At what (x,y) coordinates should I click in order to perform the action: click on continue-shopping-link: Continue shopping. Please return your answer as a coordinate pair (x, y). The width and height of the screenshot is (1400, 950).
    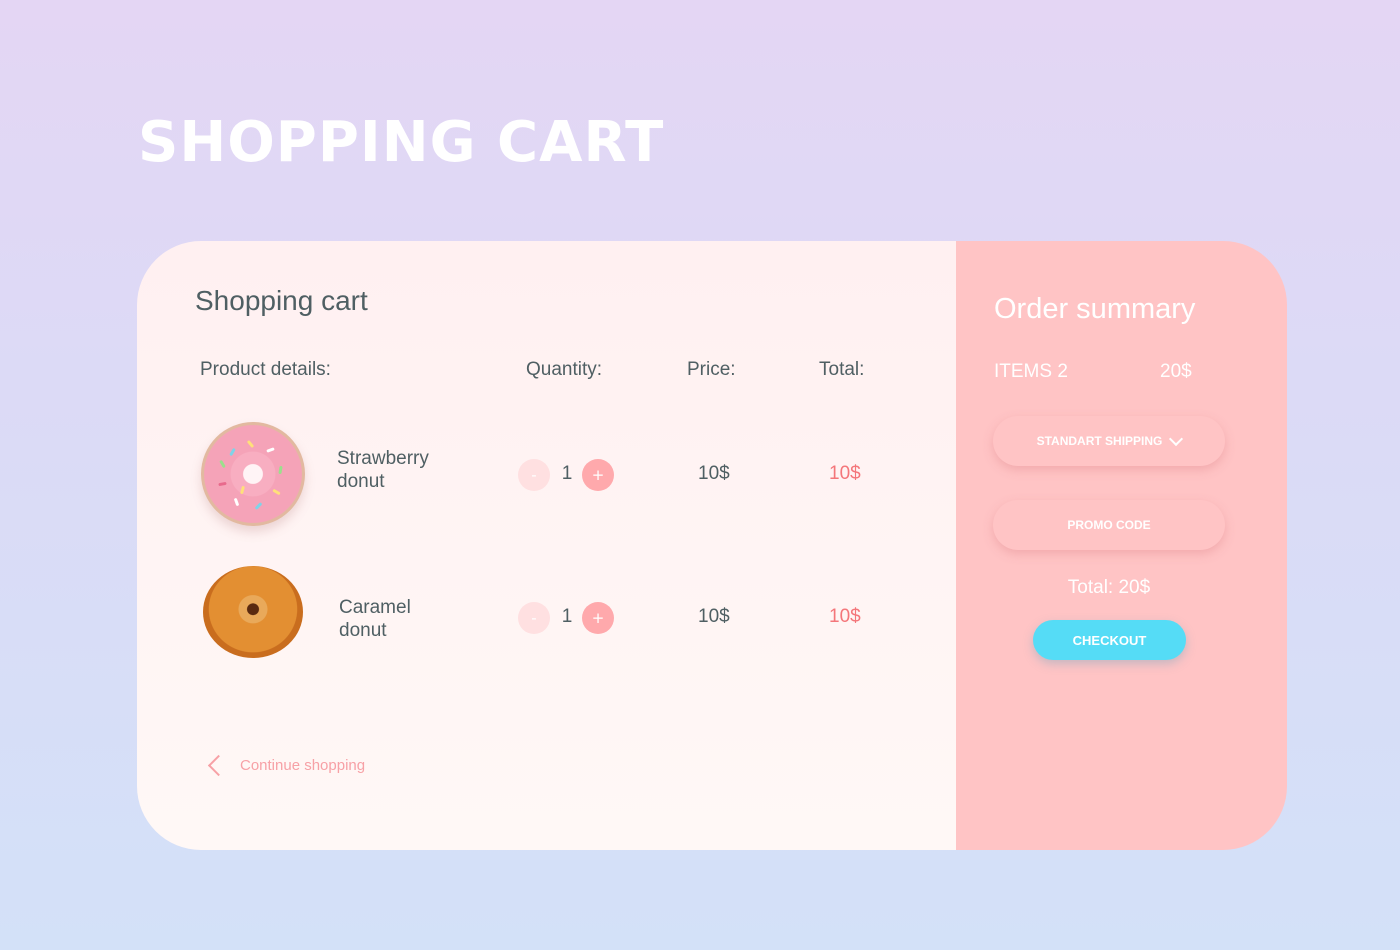
    Looking at the image, I should click on (285, 765).